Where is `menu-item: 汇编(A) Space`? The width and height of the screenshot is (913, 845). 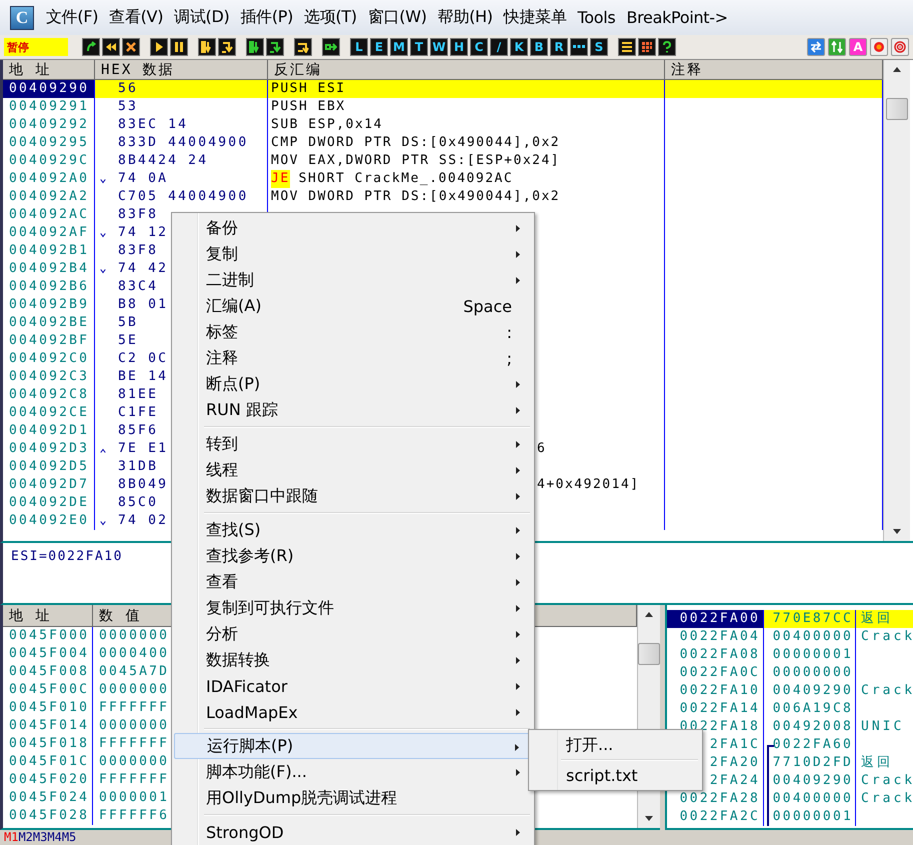 menu-item: 汇编(A) Space is located at coordinates (353, 306).